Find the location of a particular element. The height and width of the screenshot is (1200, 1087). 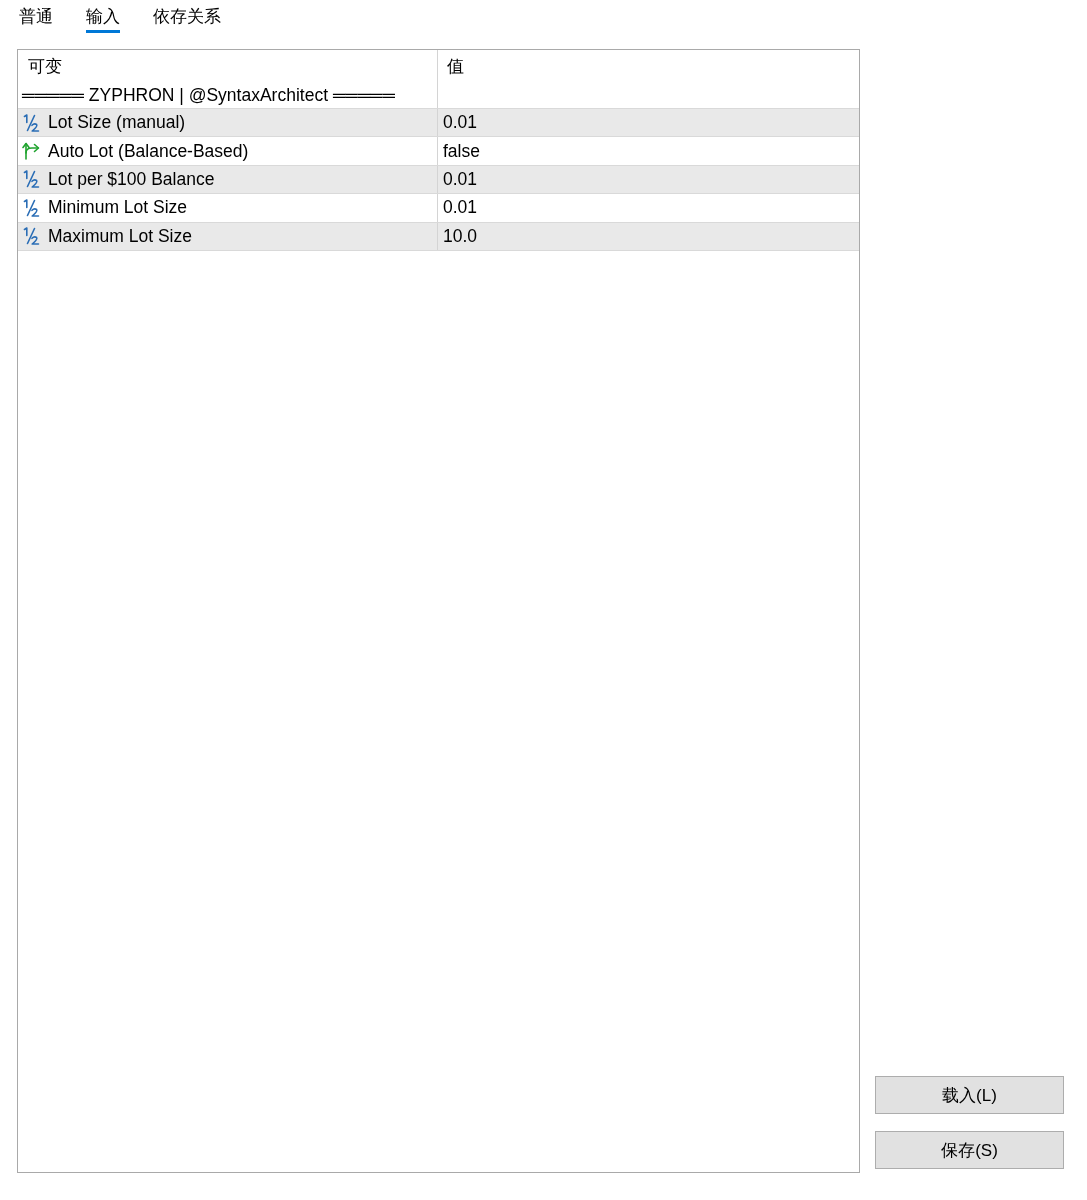

parameter-value: false is located at coordinates (461, 151).